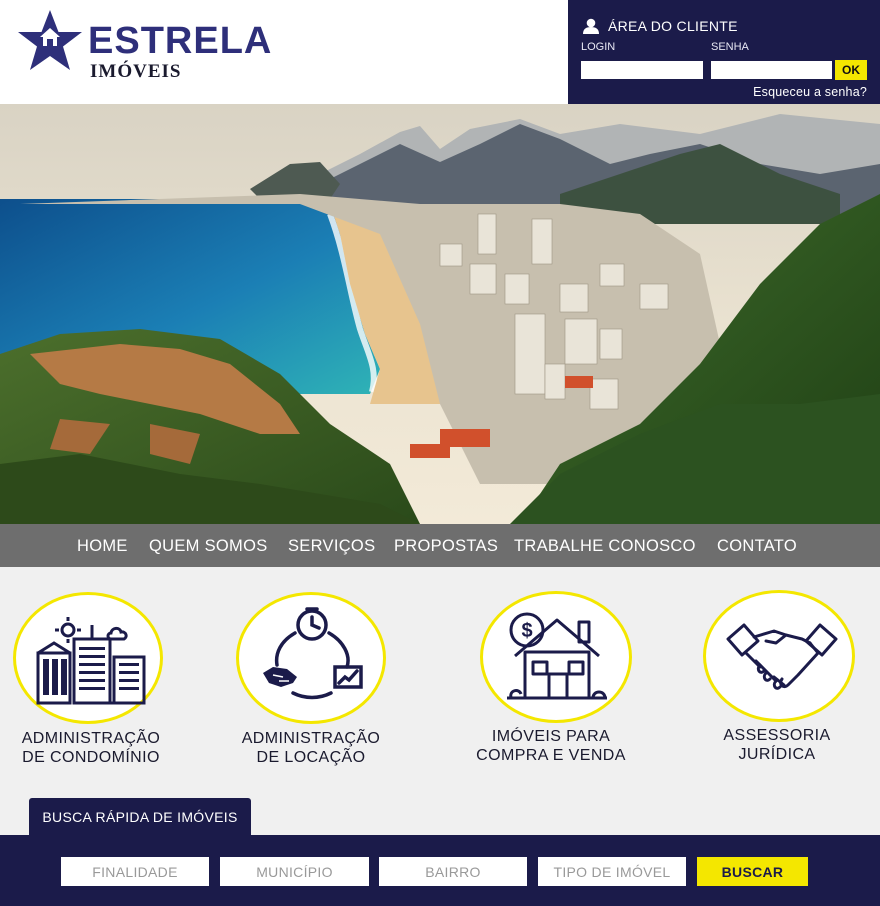 The image size is (880, 906). I want to click on login-ok-button: OK, so click(851, 70).